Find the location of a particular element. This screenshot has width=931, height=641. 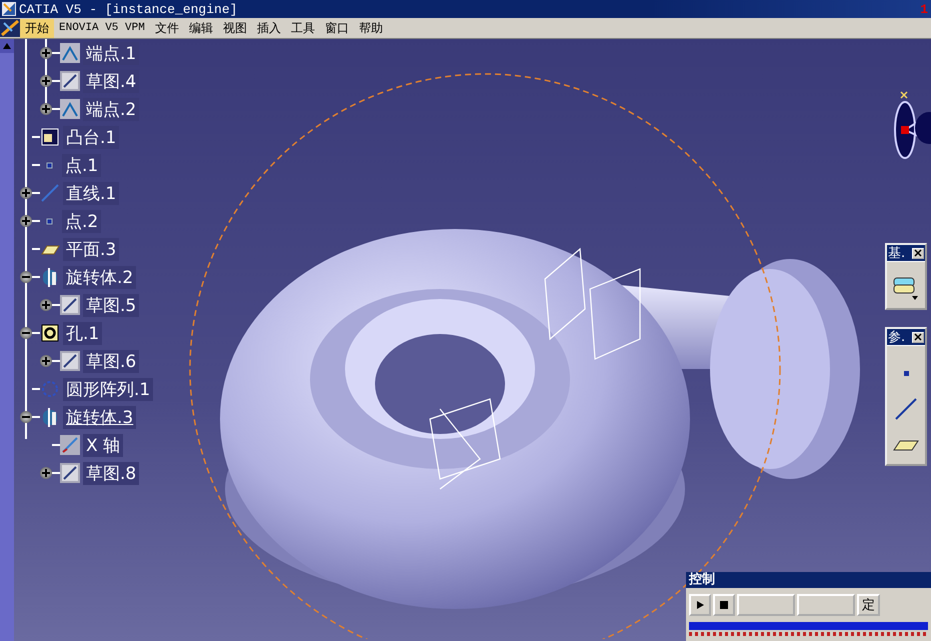

menu-item: 文件 is located at coordinates (167, 28).